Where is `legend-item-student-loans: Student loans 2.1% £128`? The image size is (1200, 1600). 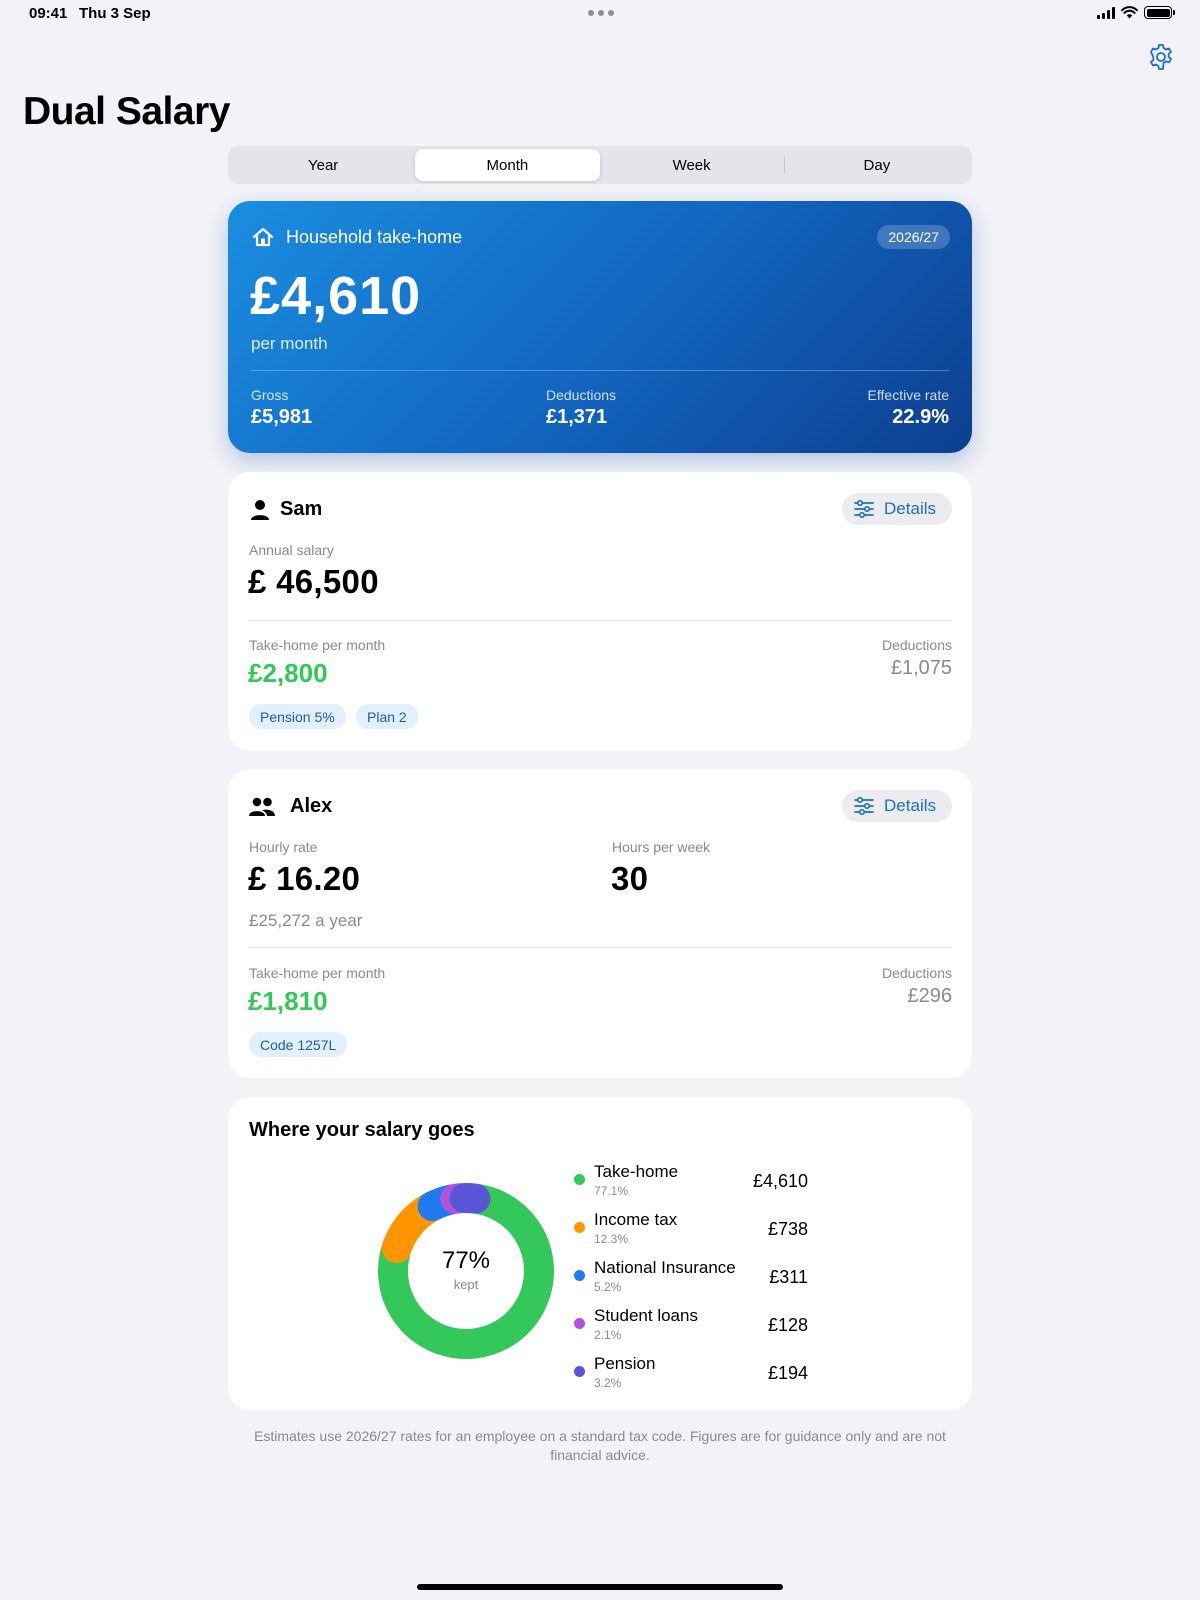 legend-item-student-loans: Student loans 2.1% £128 is located at coordinates (694, 1328).